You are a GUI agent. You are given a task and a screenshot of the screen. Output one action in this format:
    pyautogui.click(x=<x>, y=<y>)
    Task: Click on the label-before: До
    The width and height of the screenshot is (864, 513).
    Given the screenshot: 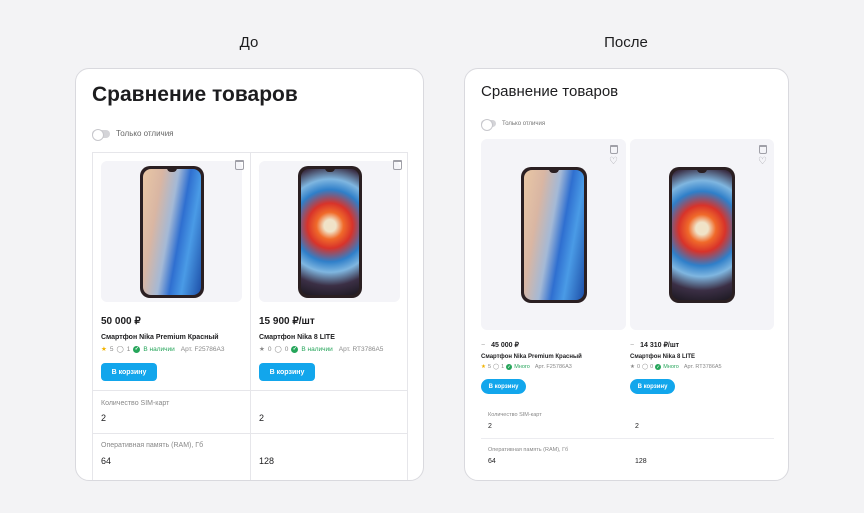 What is the action you would take?
    pyautogui.click(x=249, y=42)
    